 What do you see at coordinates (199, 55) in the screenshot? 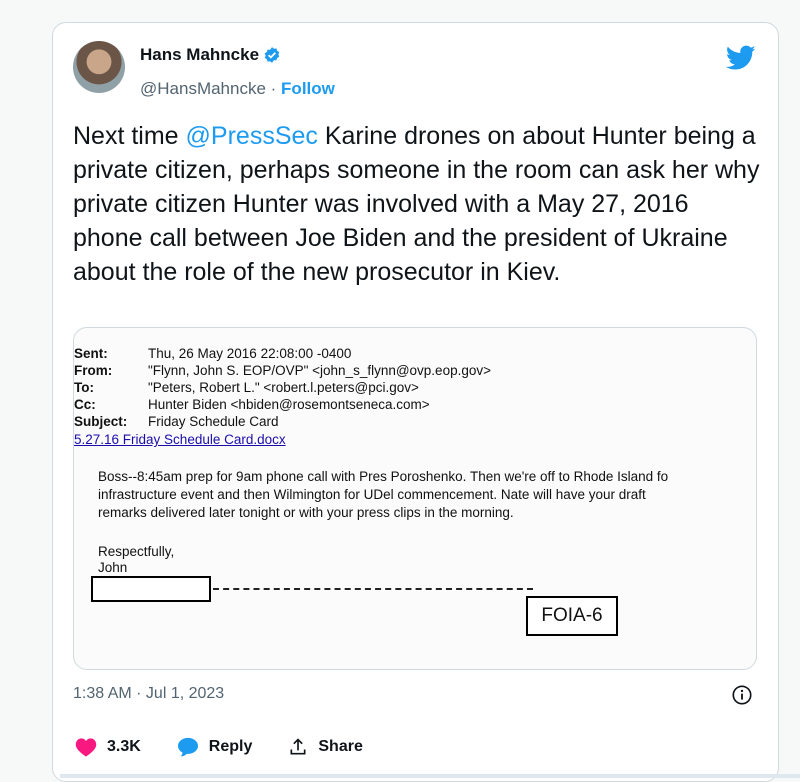
I see `author-display-name: Hans Mahncke` at bounding box center [199, 55].